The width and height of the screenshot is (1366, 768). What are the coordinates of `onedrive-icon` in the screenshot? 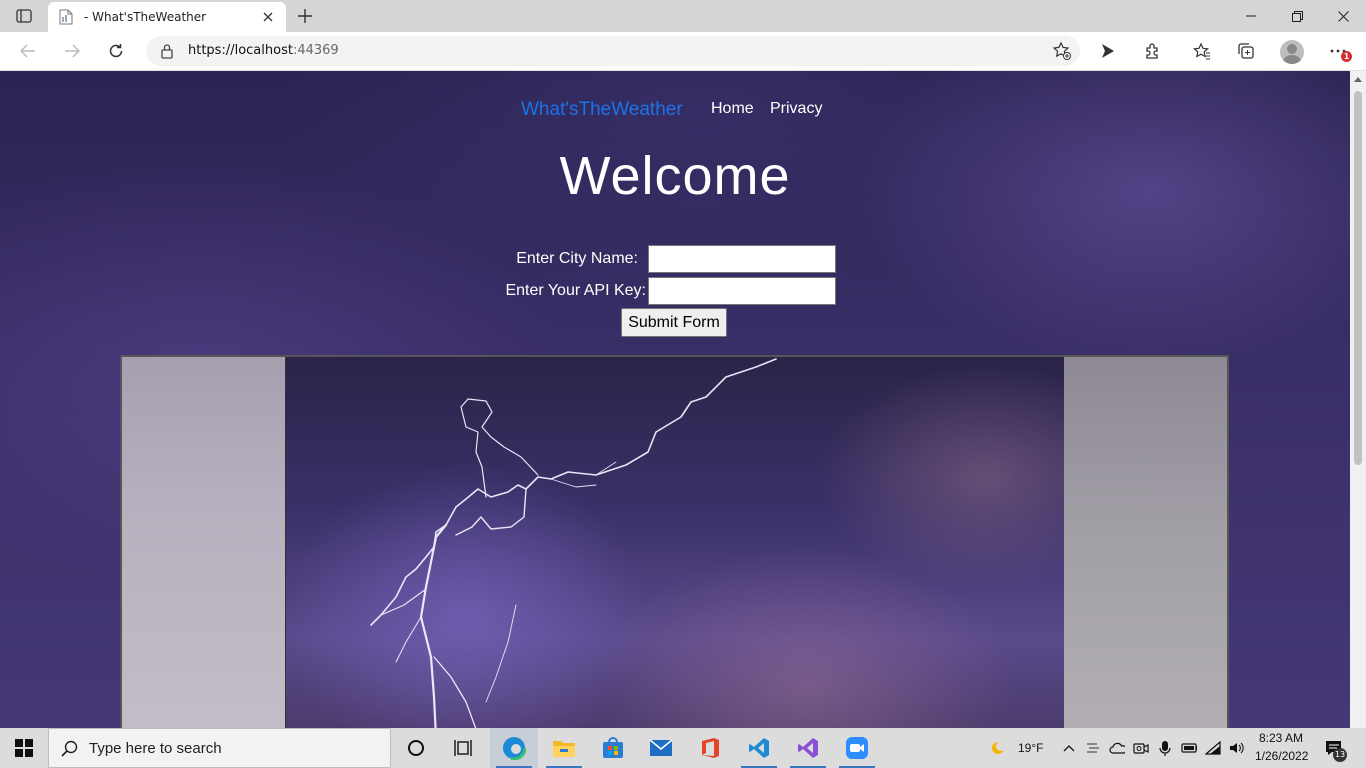 It's located at (1117, 748).